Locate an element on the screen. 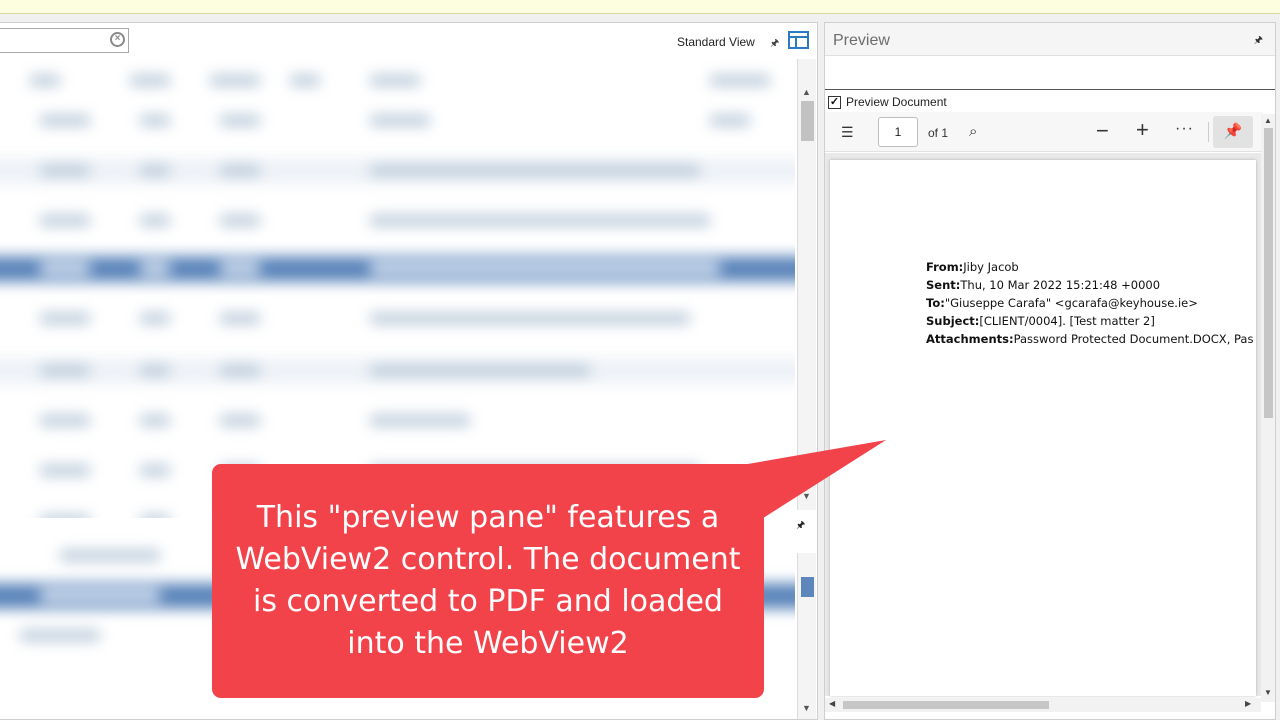  table-of-contents-icon: ☰ is located at coordinates (847, 132).